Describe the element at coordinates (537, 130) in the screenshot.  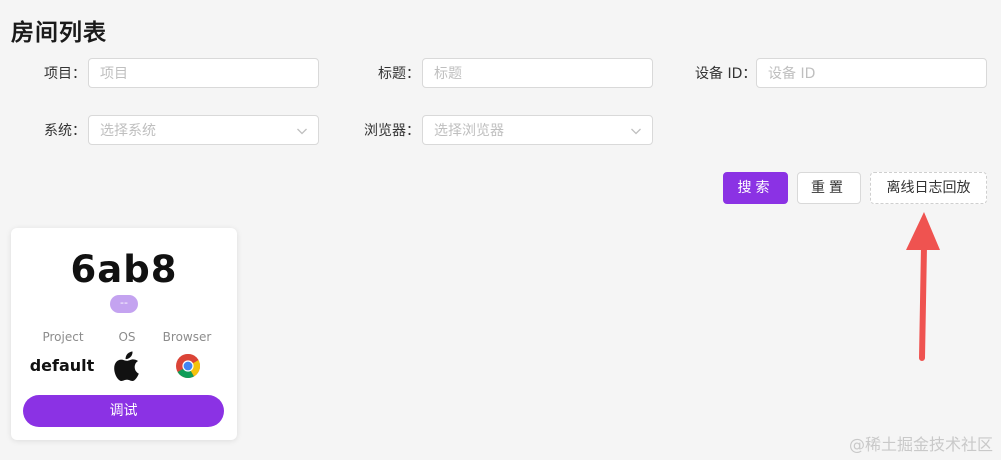
I see `browser-select: 选择浏览器` at that location.